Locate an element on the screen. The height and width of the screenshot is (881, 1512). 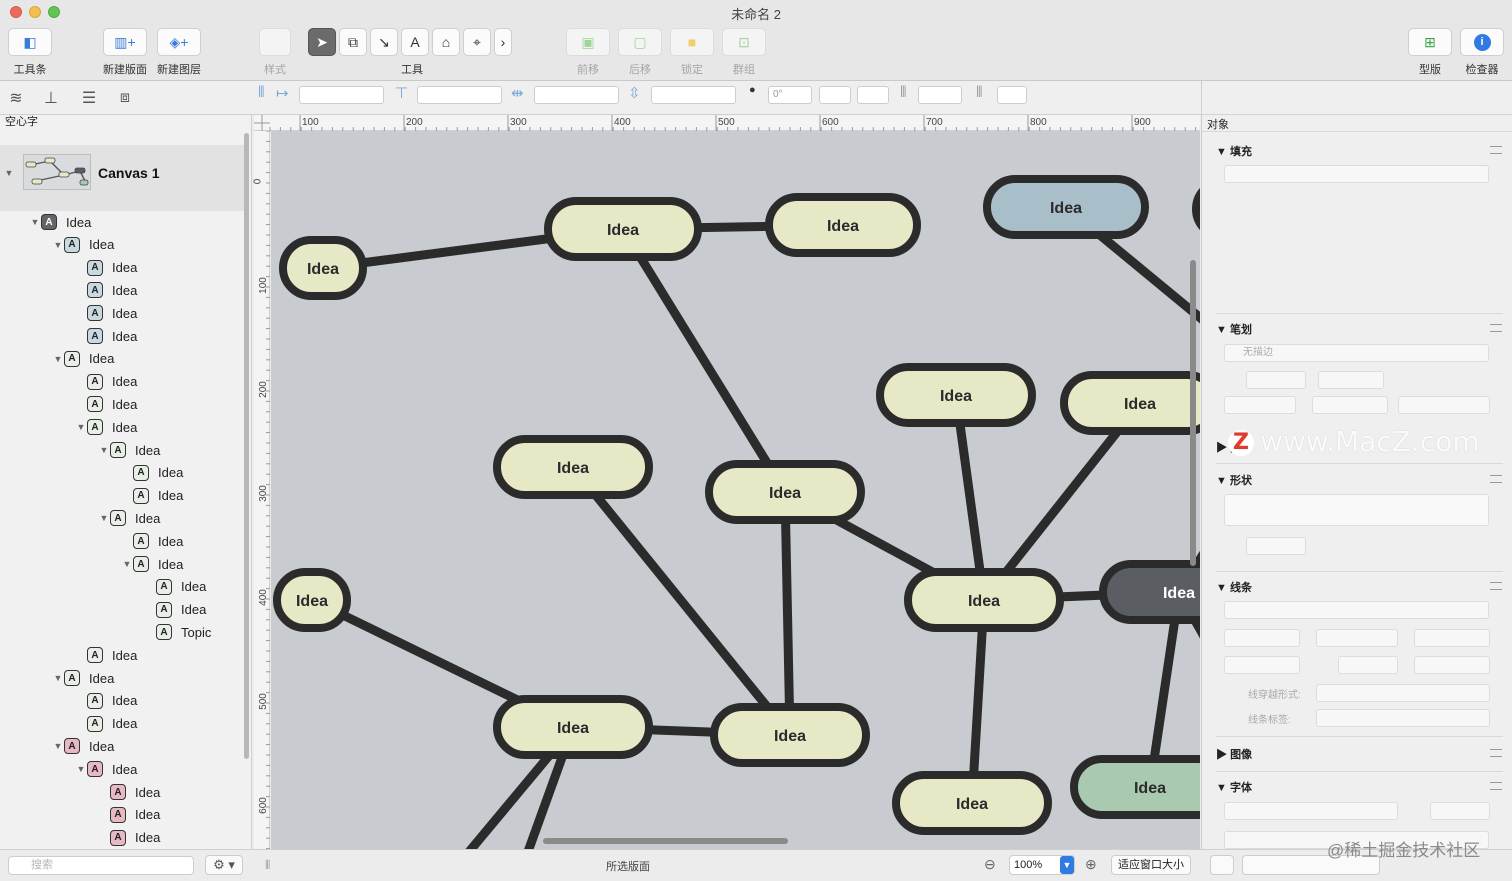
idea-node-shape is located at coordinates (1196, 209).